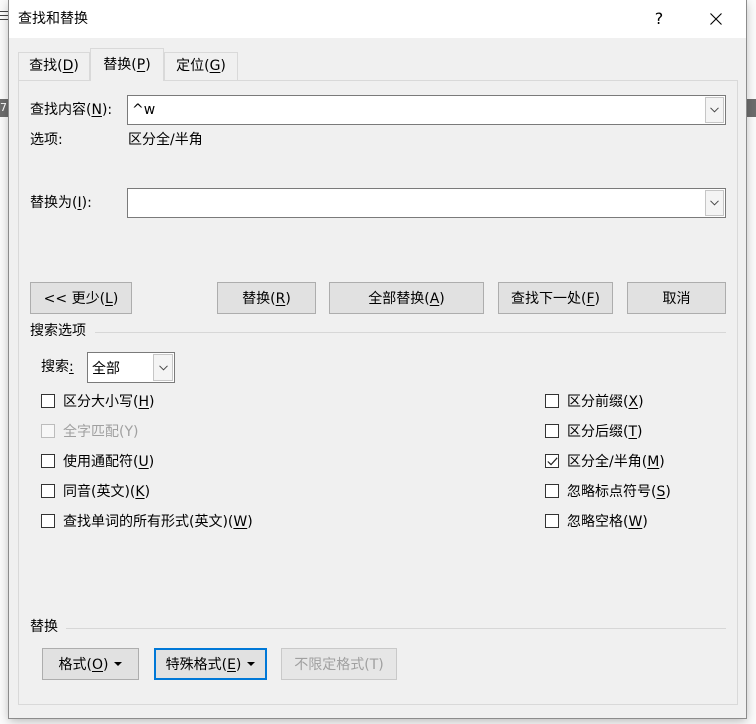  I want to click on no-formatting-button-label: 不限定格式(T), so click(339, 665).